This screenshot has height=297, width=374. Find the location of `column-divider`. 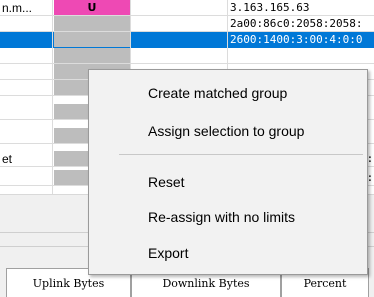

column-divider is located at coordinates (52, 97).